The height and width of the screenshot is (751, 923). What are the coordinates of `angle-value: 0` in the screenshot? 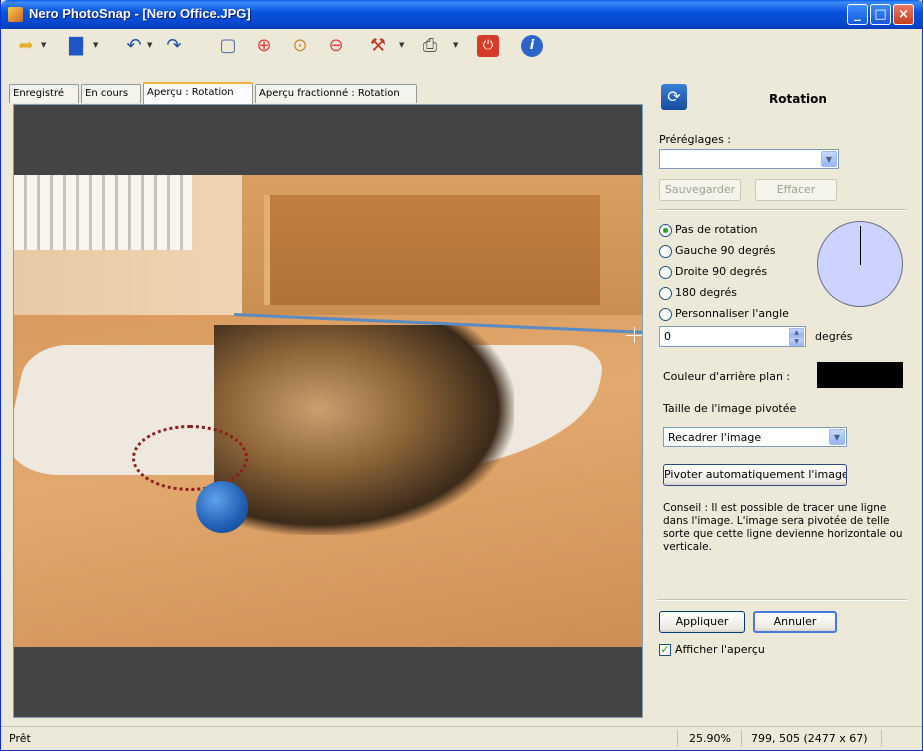 It's located at (667, 336).